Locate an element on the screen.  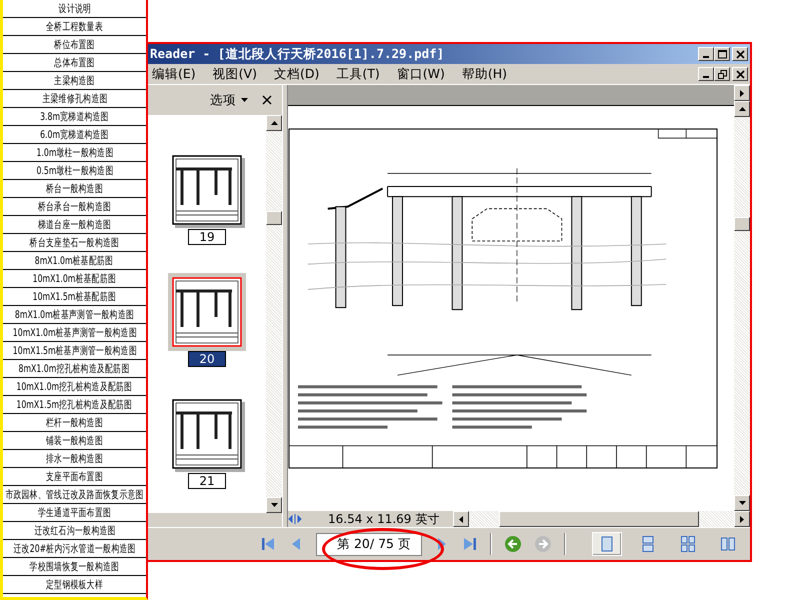
facing-page-icon is located at coordinates (728, 544).